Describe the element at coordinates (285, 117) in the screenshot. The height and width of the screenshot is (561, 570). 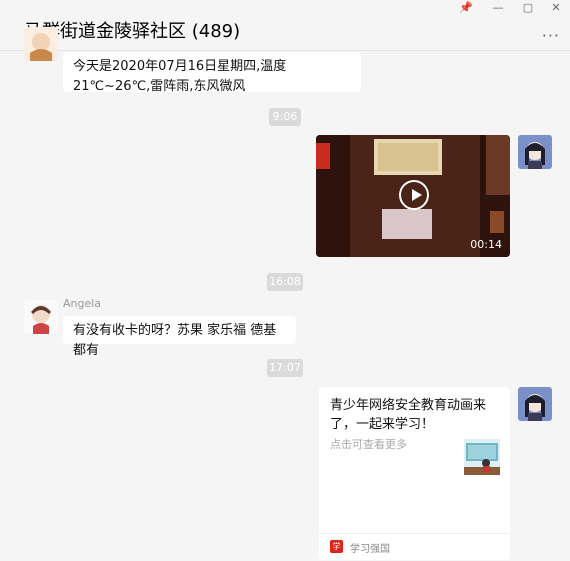
I see `timestamp: 9:06` at that location.